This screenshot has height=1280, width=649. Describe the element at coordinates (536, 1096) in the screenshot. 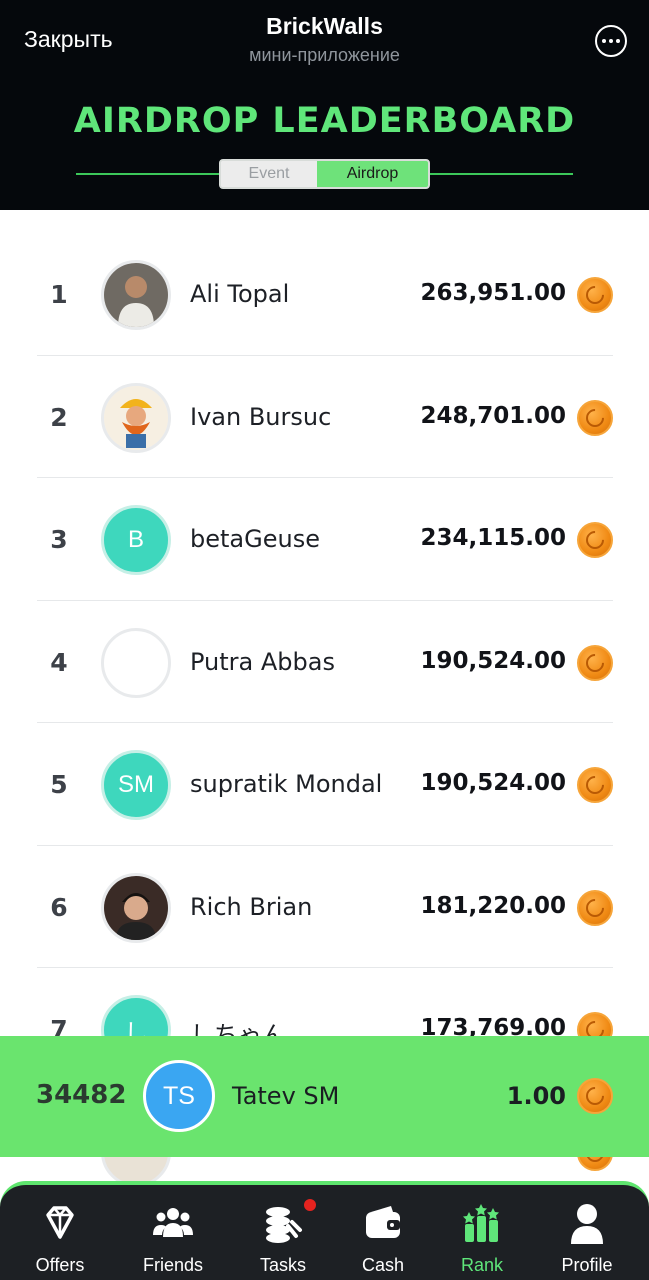

I see `current-user-score: 1.00` at that location.